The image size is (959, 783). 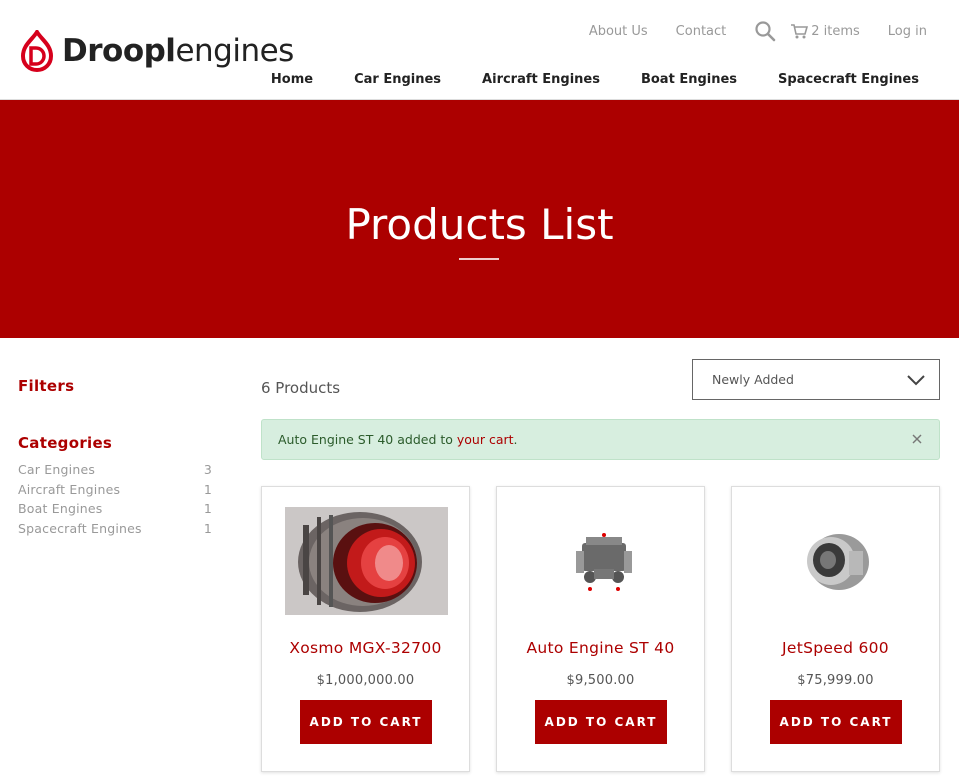 What do you see at coordinates (365, 680) in the screenshot?
I see `product-price: $1,000,000.00` at bounding box center [365, 680].